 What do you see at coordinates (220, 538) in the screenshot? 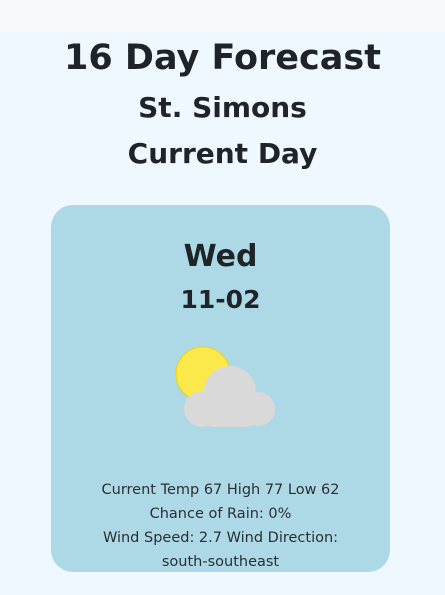
I see `wind-speed-line: Wind Speed: 2.7 Wind Direction:` at bounding box center [220, 538].